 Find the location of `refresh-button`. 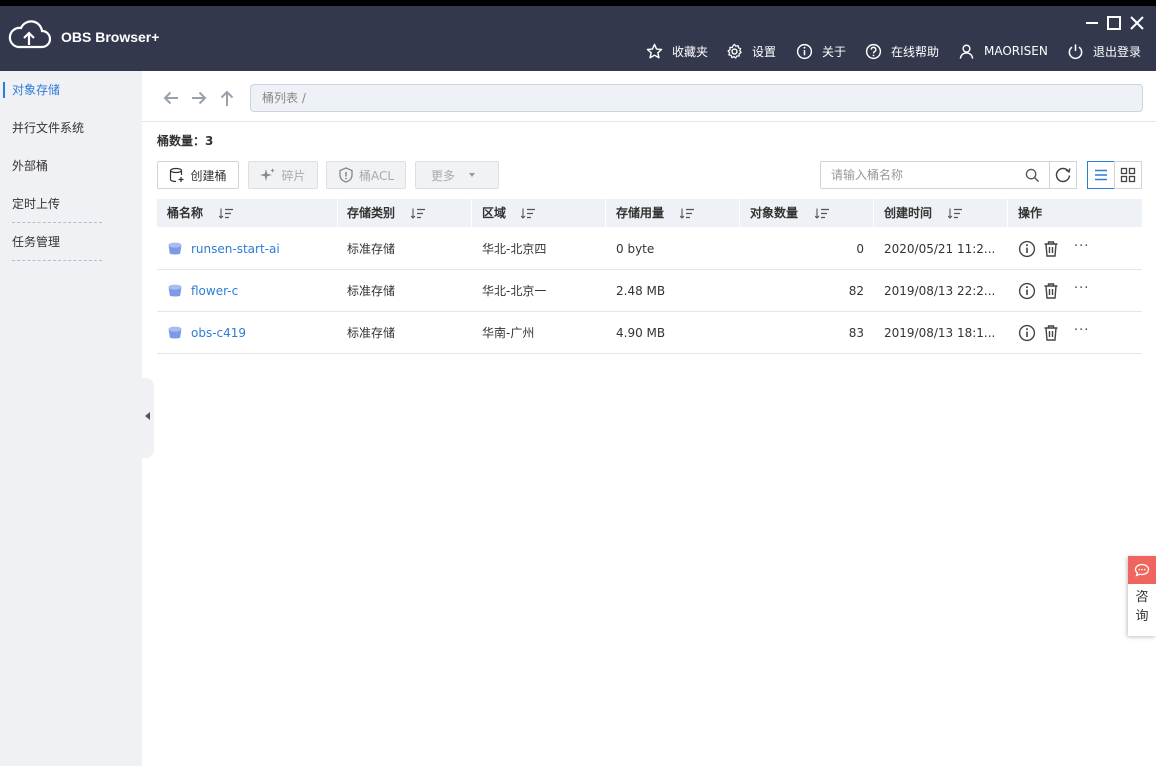

refresh-button is located at coordinates (1063, 175).